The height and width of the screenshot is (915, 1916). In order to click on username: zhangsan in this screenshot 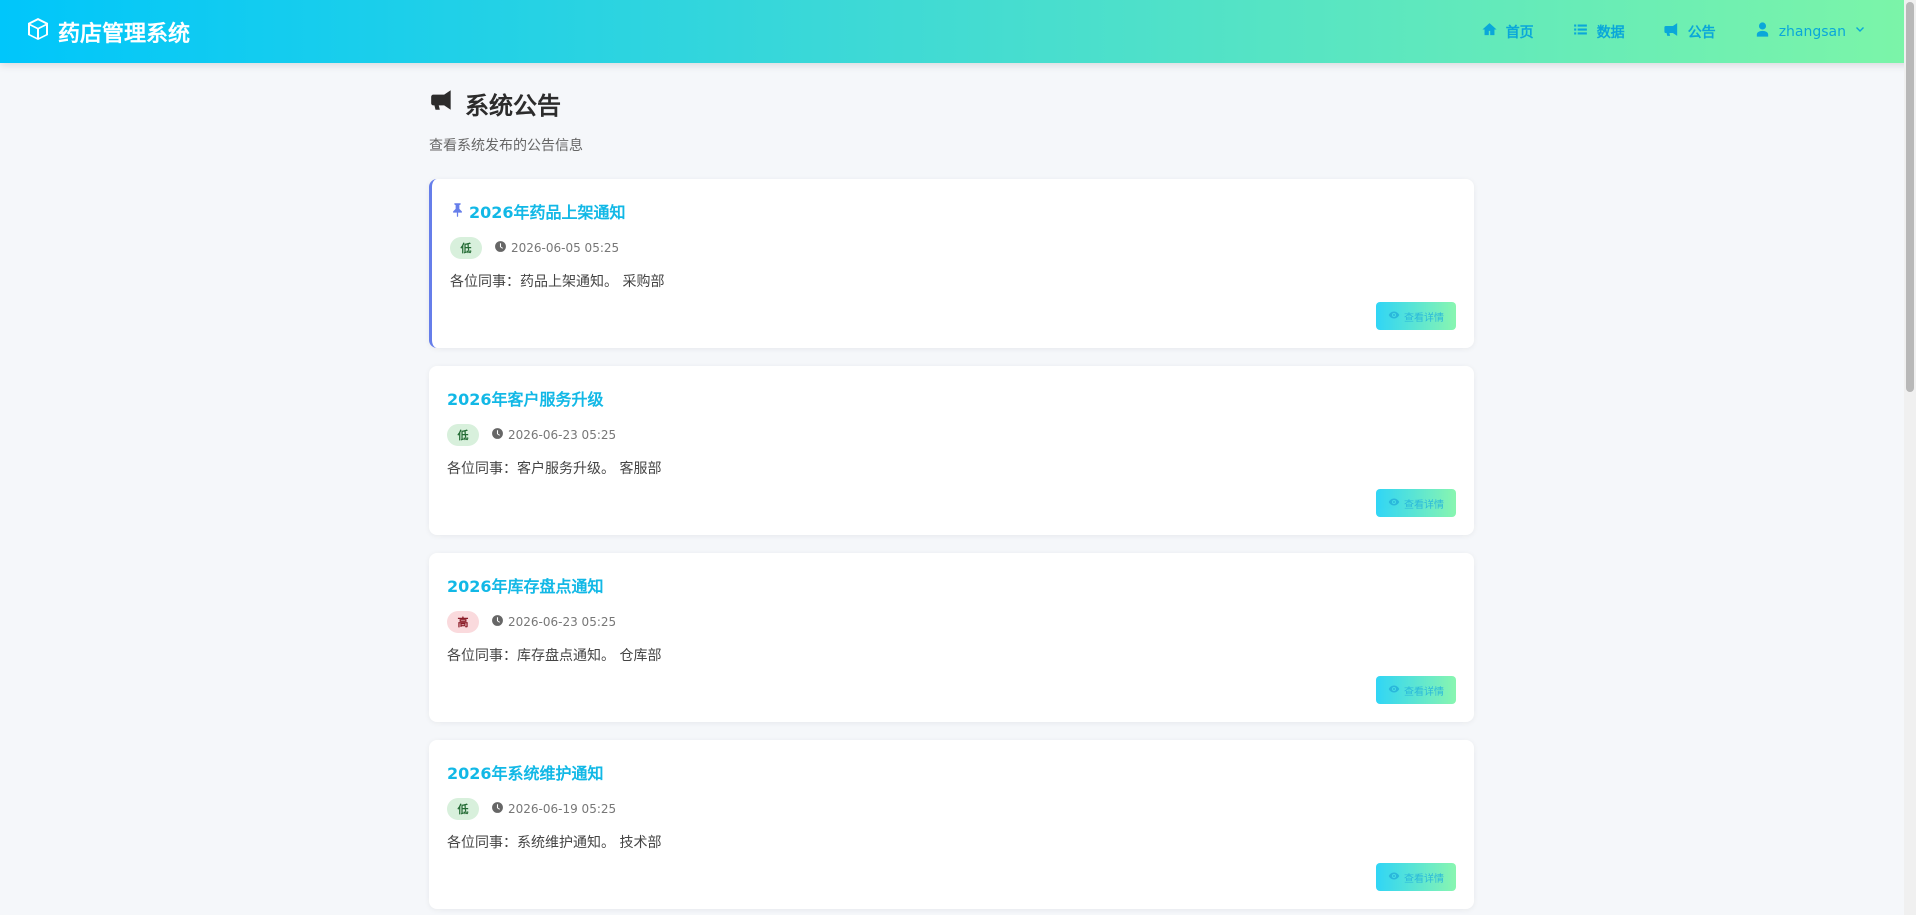, I will do `click(1812, 31)`.